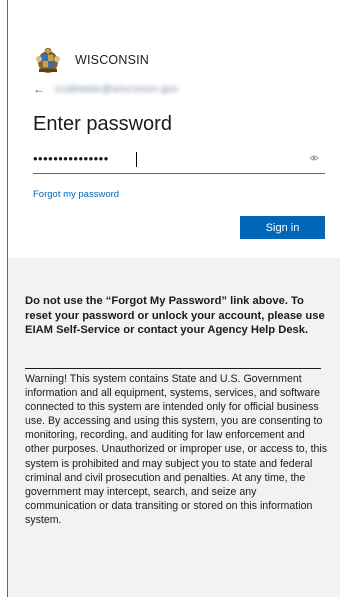  I want to click on sign-in-button: Sign in, so click(282, 227).